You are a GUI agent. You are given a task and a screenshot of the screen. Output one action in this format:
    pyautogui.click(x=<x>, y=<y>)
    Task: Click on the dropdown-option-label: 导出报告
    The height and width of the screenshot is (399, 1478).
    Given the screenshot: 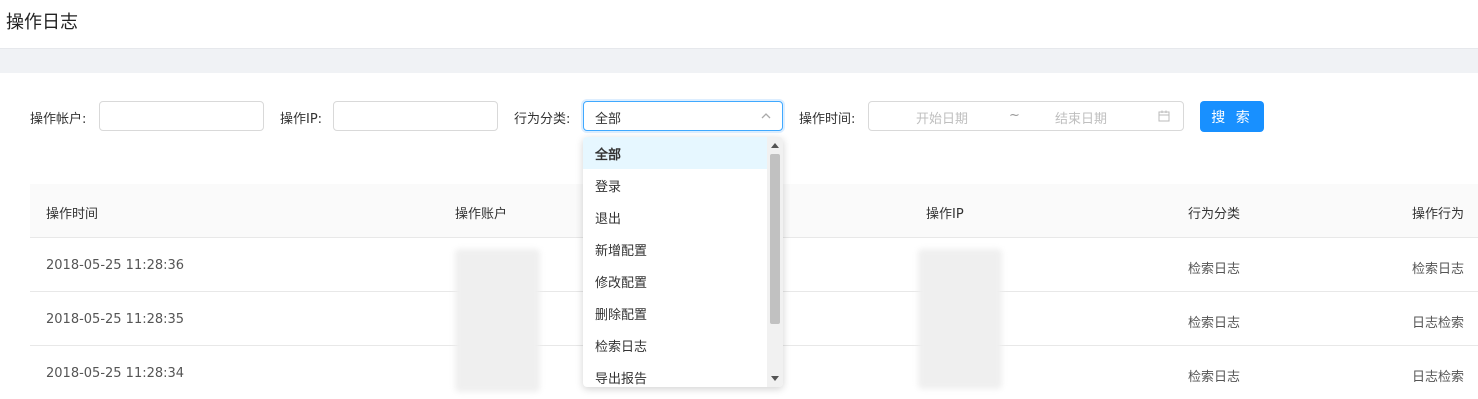 What is the action you would take?
    pyautogui.click(x=621, y=379)
    